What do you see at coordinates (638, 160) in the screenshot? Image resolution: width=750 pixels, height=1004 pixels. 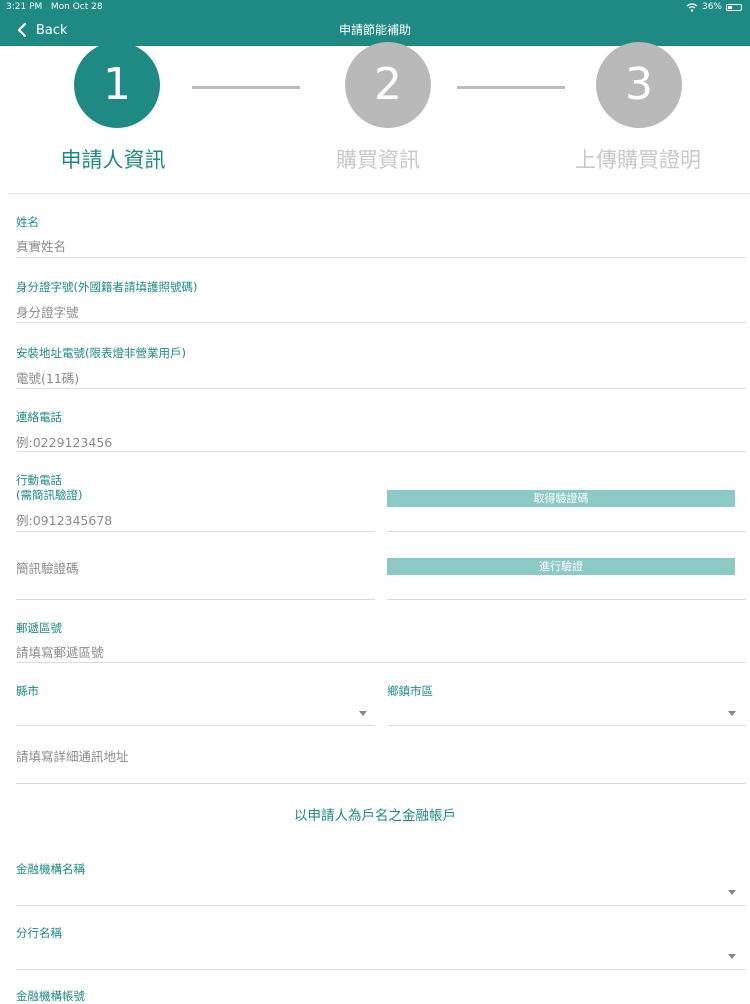 I see `step-3-label: 上傳購買證明` at bounding box center [638, 160].